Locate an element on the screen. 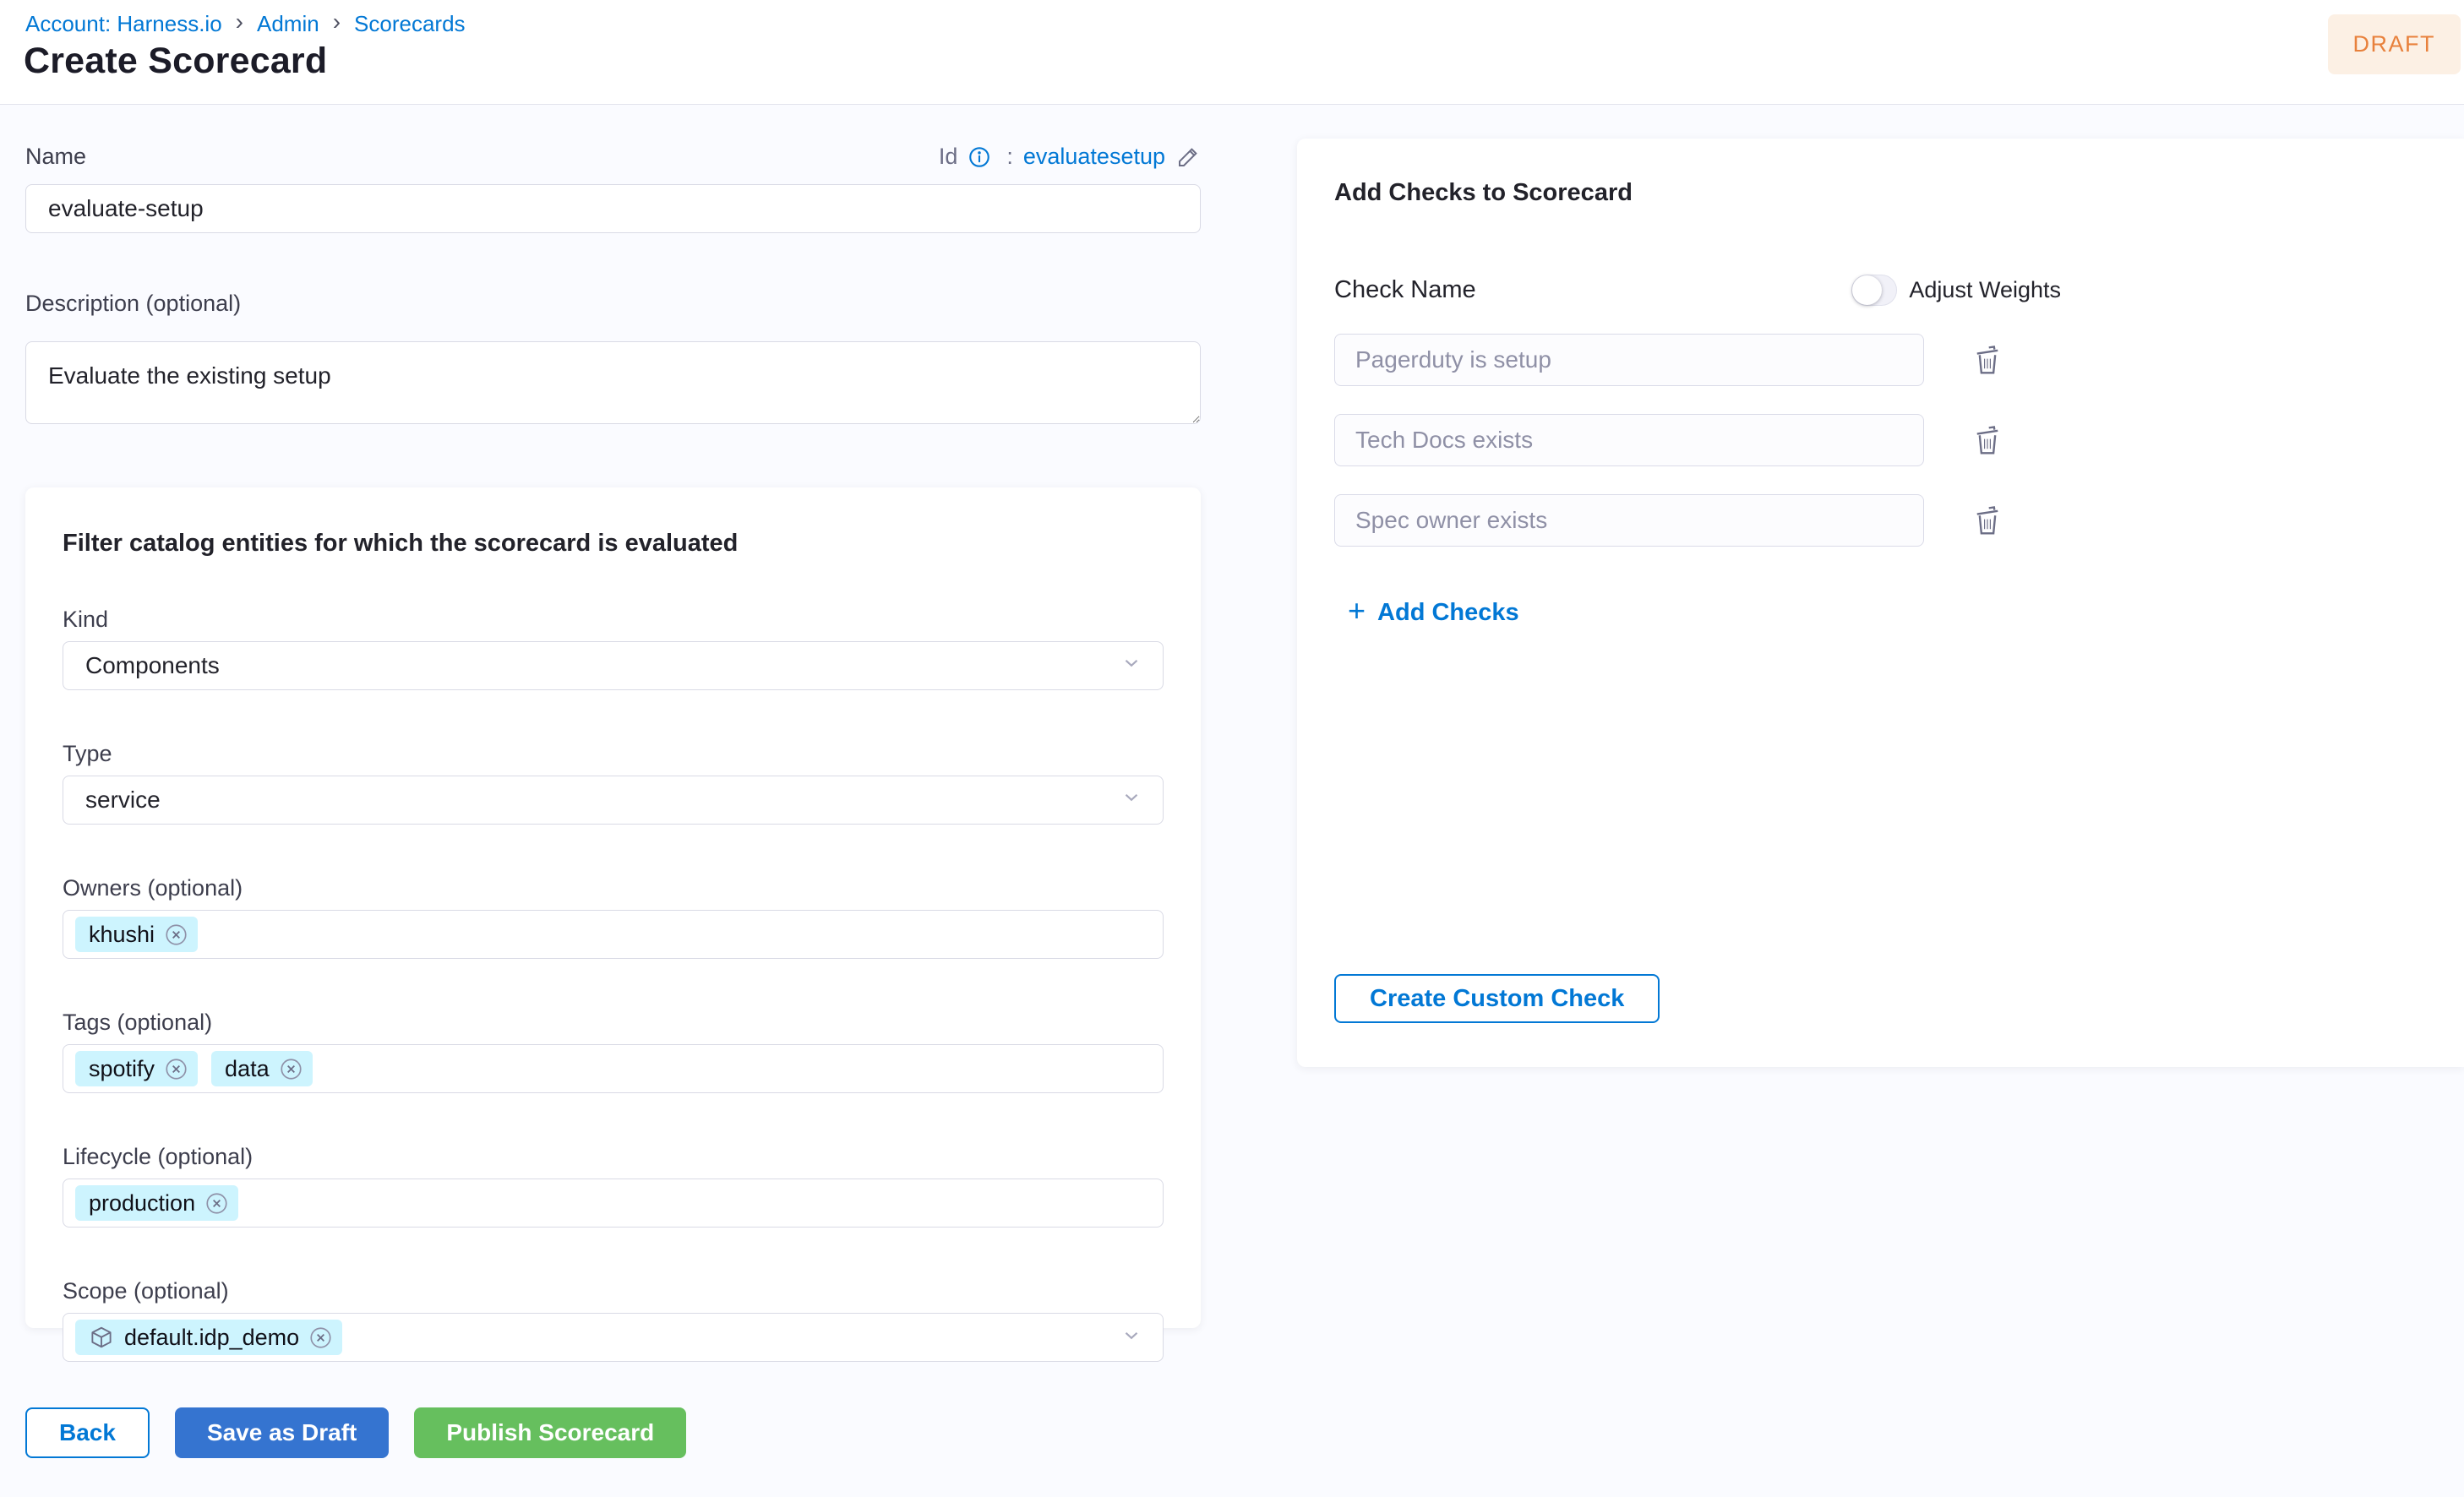 The width and height of the screenshot is (2464, 1497). tags-field-group: Tags (optional) spotify data is located at coordinates (614, 1051).